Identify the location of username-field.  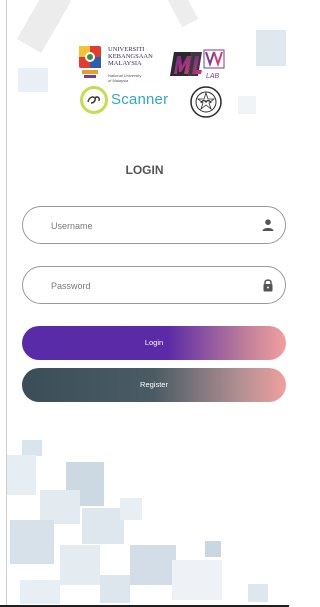
(154, 225).